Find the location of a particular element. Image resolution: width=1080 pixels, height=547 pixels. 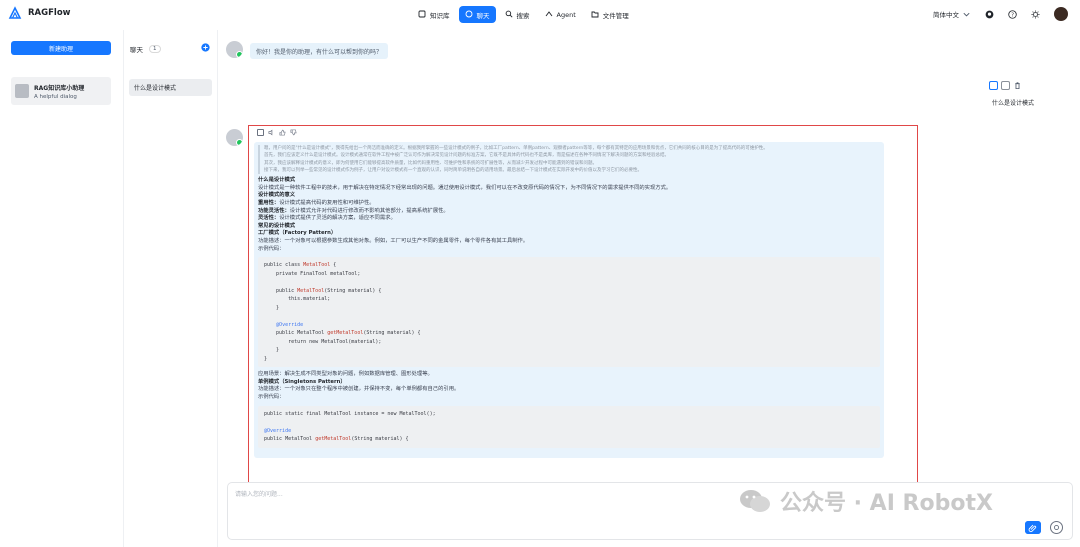

conversation-list-title: 聊天 is located at coordinates (136, 50).